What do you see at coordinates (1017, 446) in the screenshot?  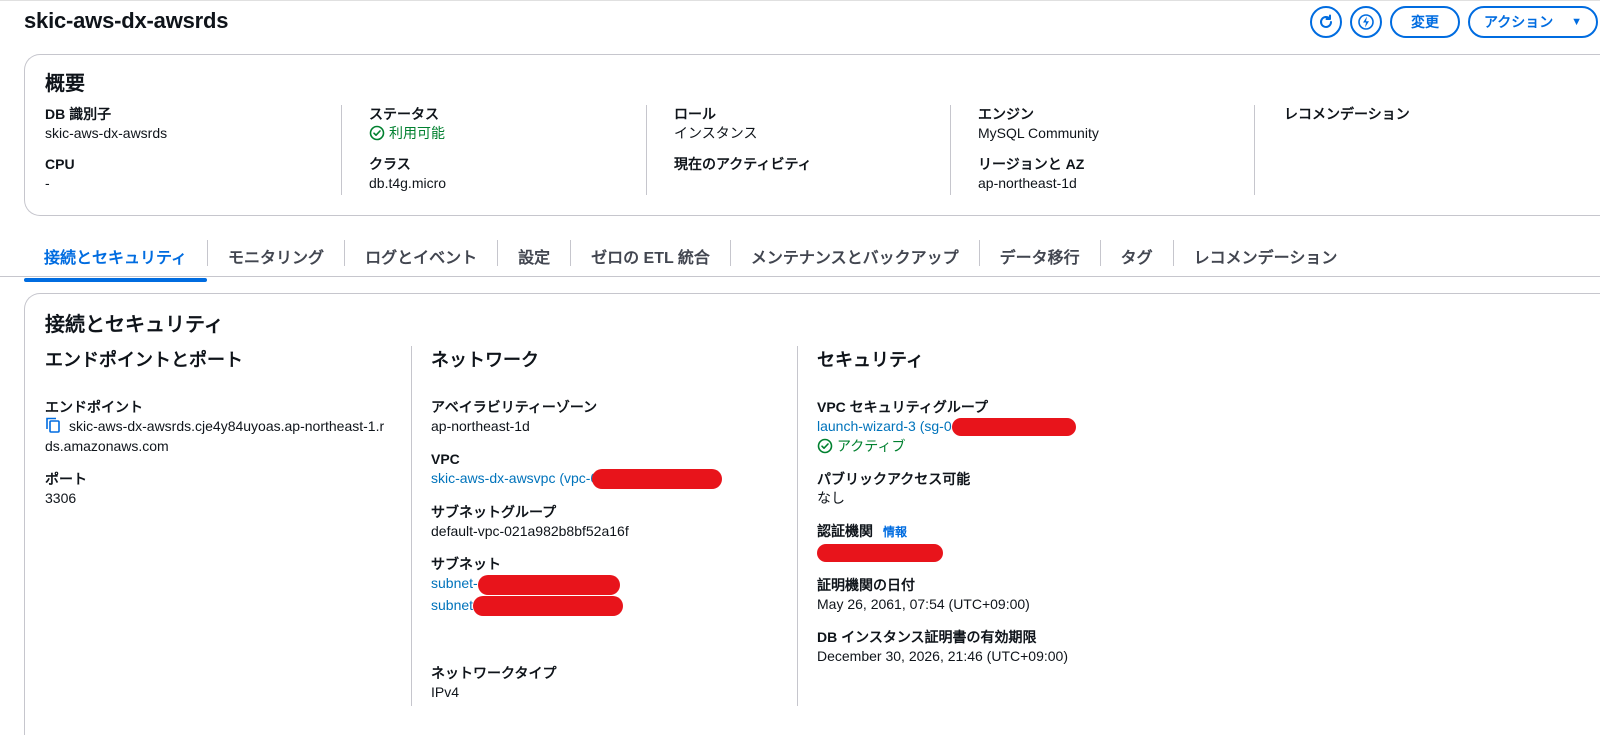 I see `security-group-status: アクティブ` at bounding box center [1017, 446].